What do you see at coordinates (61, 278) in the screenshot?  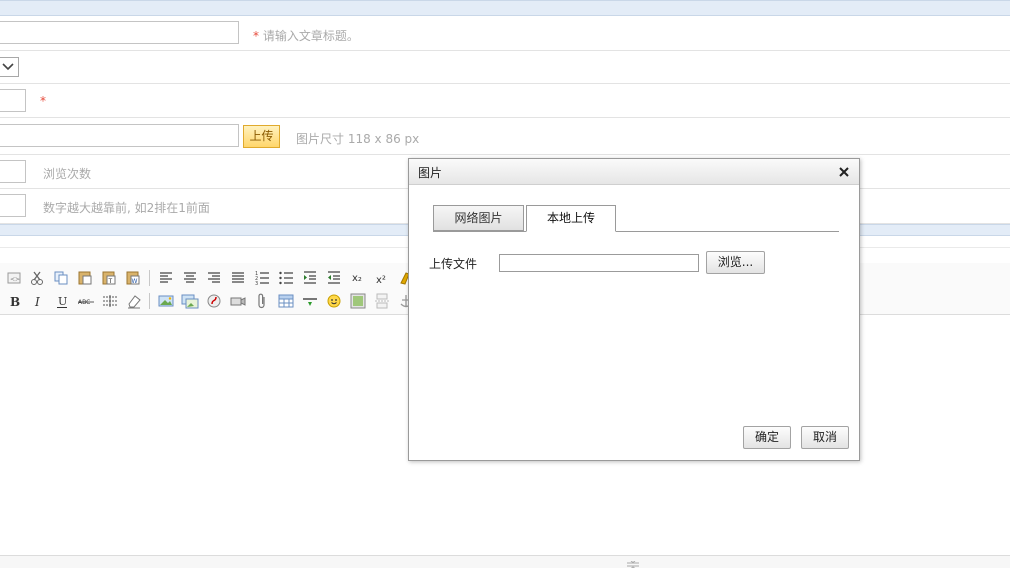 I see `copy-icon` at bounding box center [61, 278].